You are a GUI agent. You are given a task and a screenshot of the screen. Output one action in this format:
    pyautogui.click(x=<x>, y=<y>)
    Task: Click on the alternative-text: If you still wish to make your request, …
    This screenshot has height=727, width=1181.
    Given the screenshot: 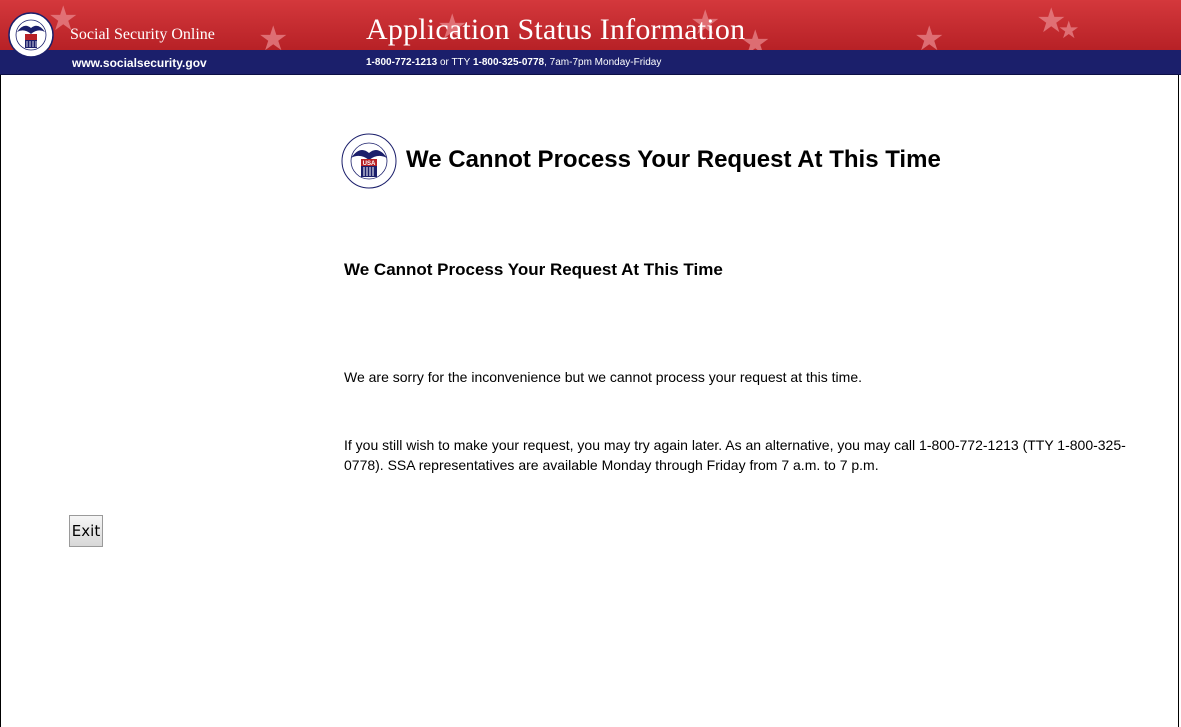 What is the action you would take?
    pyautogui.click(x=735, y=455)
    